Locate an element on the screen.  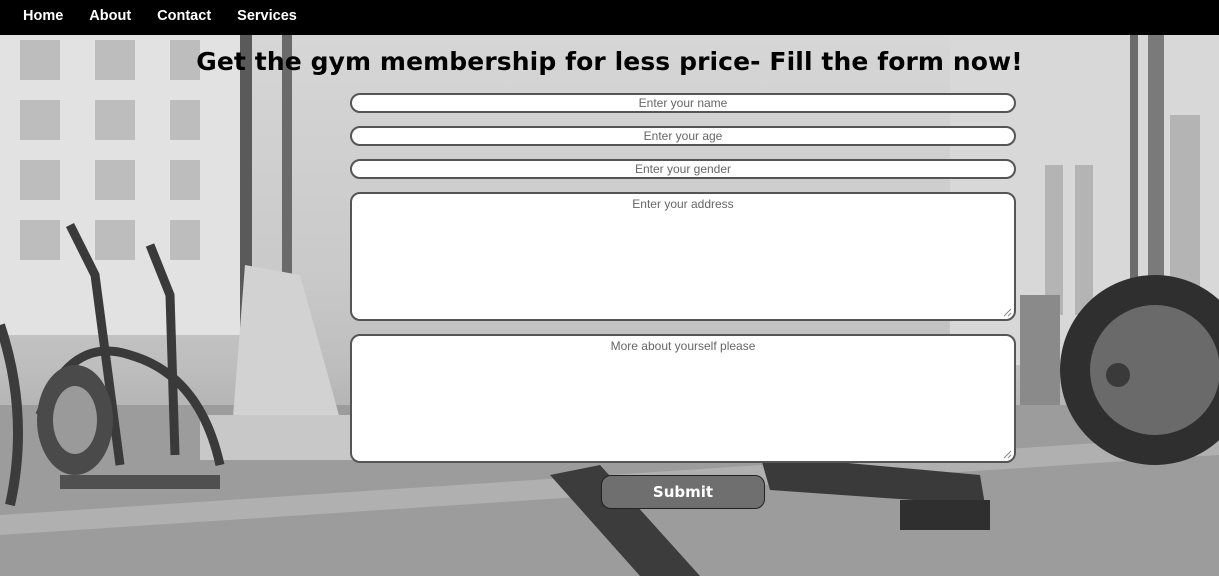
address-textarea: Enter your address is located at coordinates (683, 256).